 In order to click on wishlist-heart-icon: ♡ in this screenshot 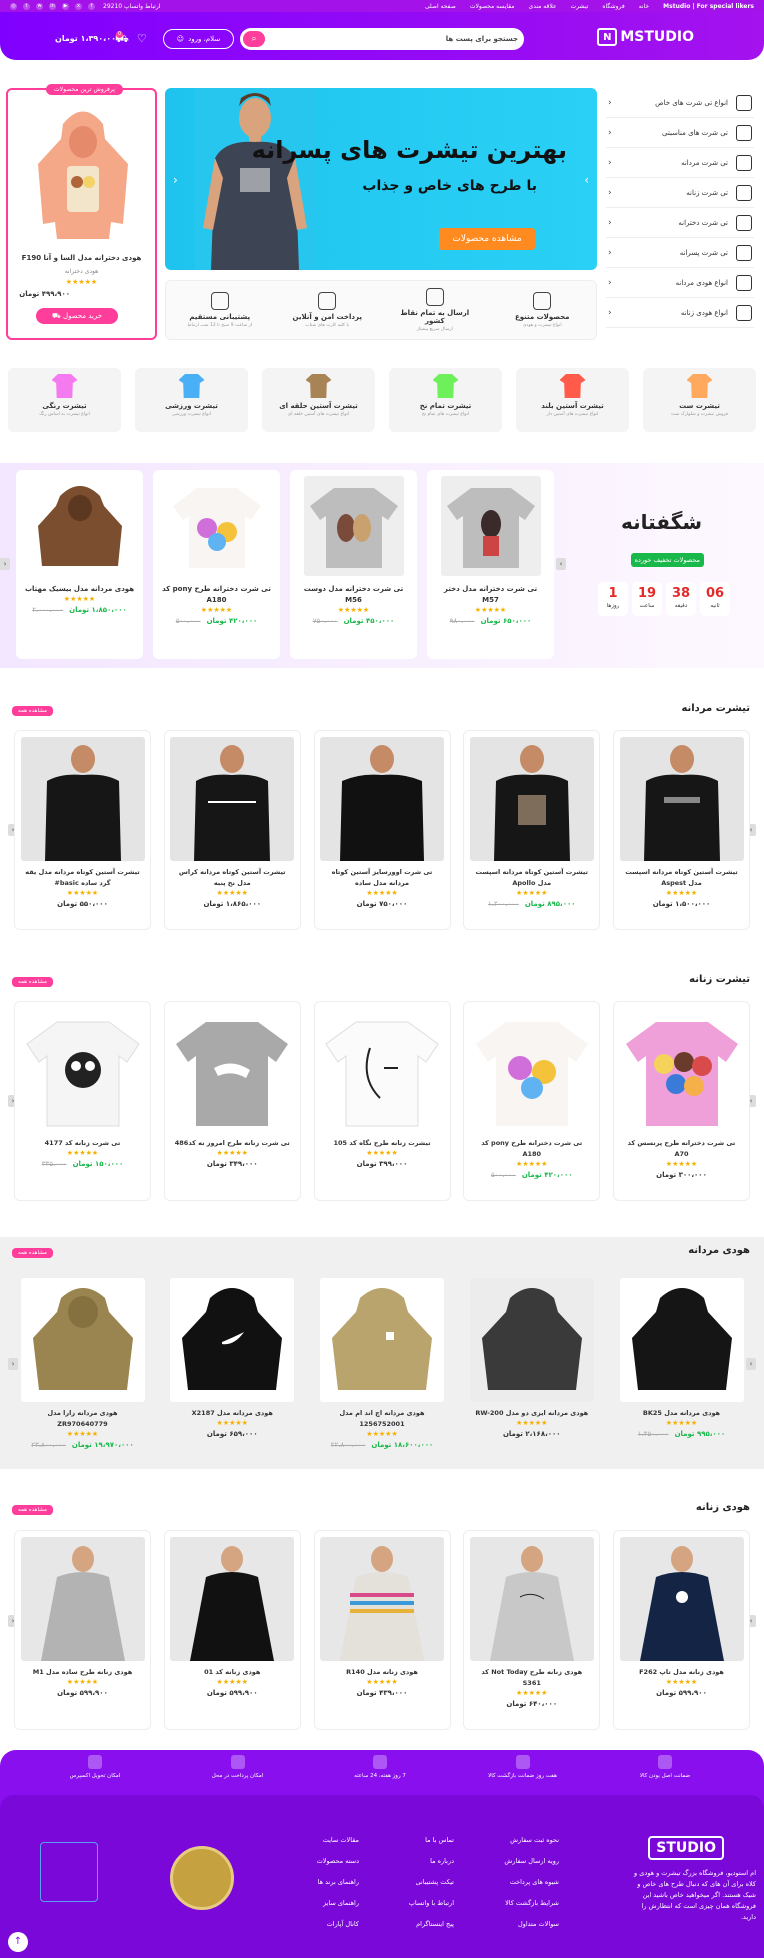, I will do `click(142, 39)`.